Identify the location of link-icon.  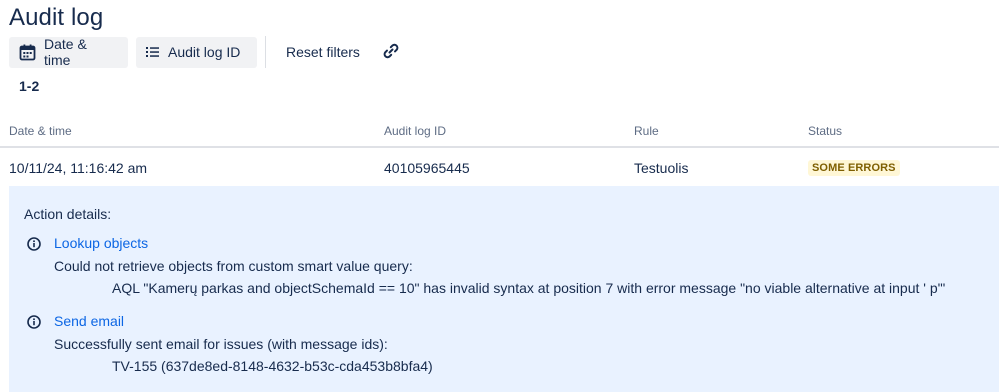
(391, 52).